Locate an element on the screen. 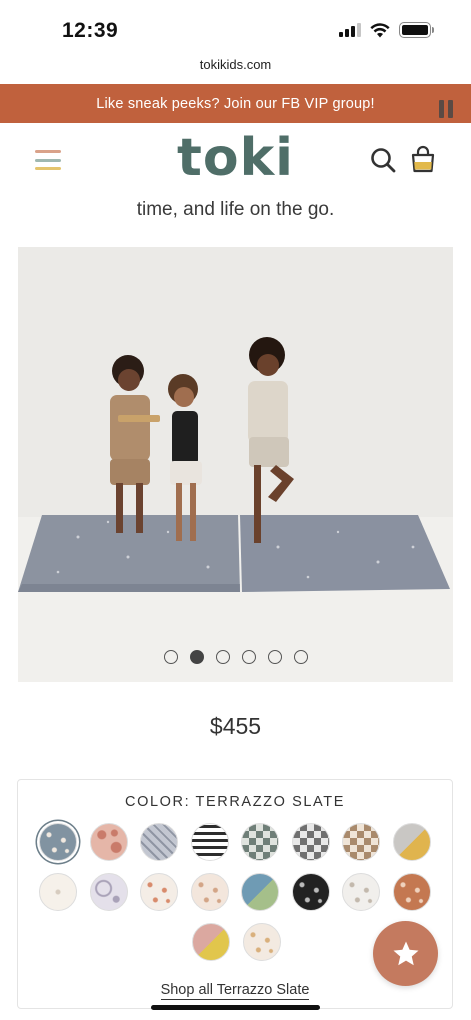 This screenshot has height=1020, width=471. pause-icon is located at coordinates (446, 109).